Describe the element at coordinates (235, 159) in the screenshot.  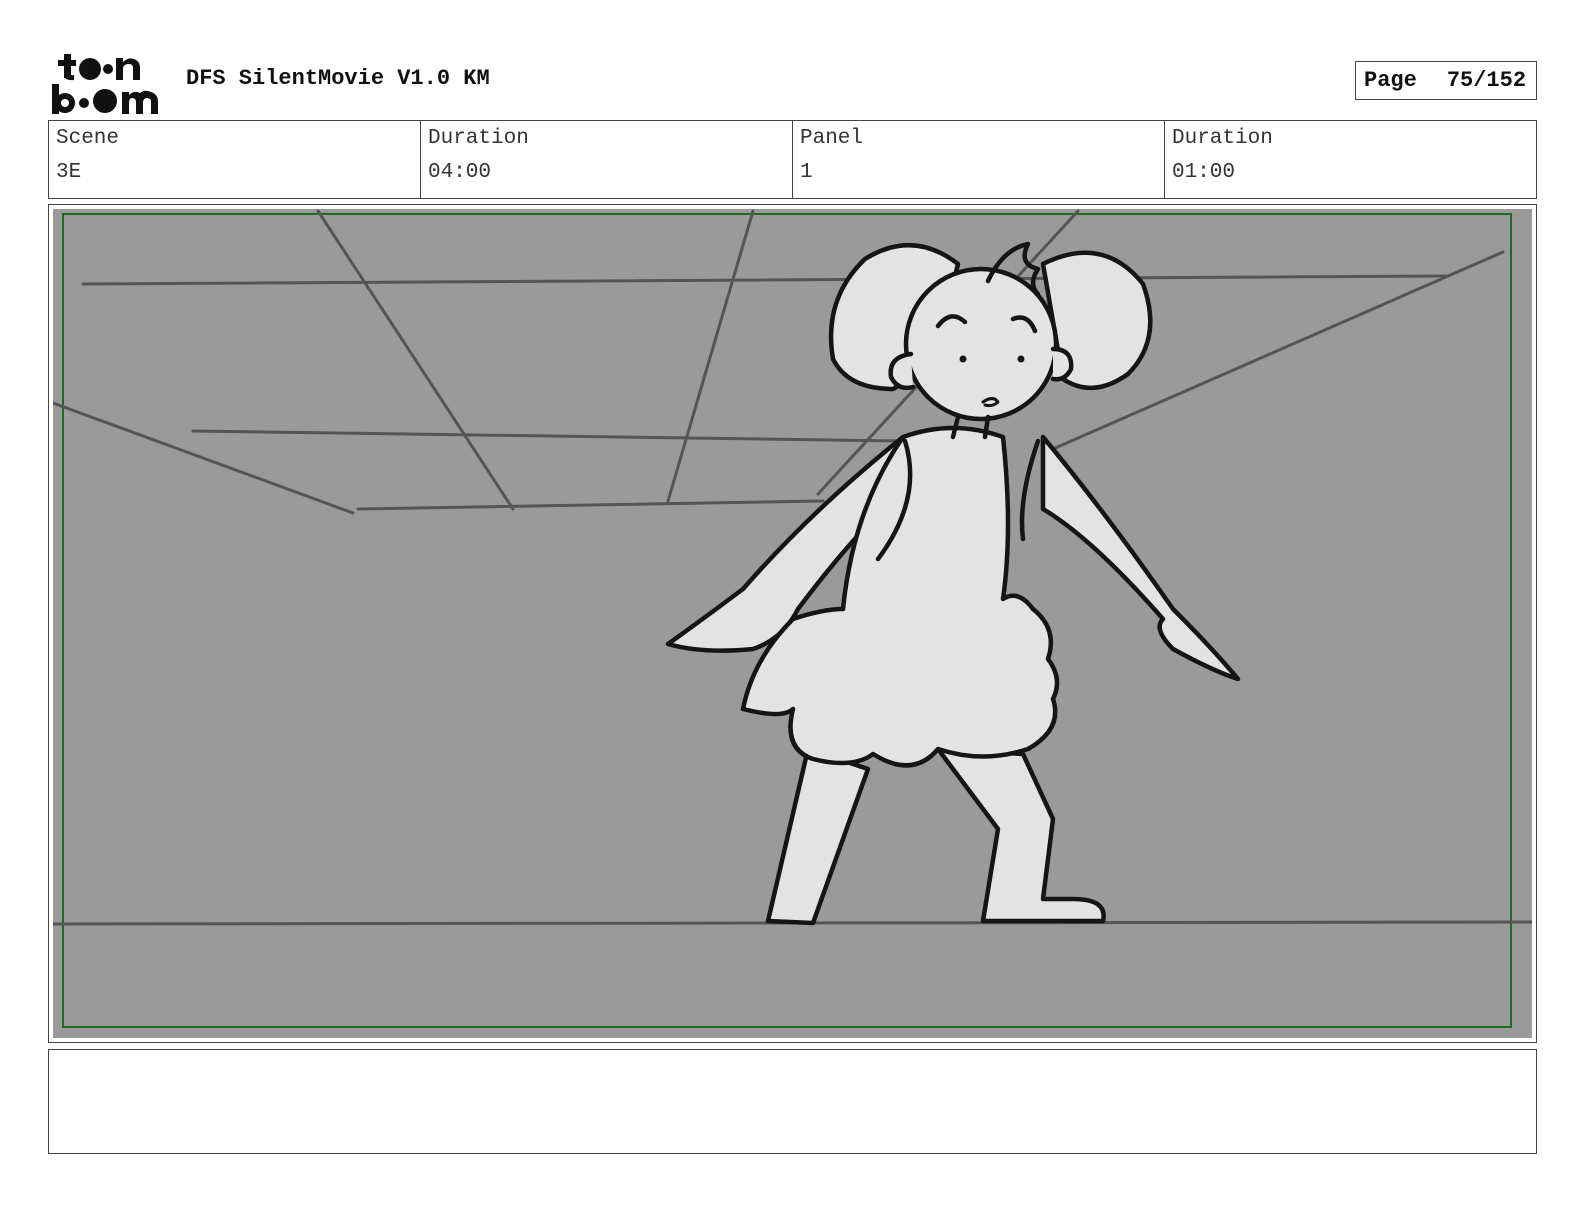
I see `scene-cell: Scene 3E` at that location.